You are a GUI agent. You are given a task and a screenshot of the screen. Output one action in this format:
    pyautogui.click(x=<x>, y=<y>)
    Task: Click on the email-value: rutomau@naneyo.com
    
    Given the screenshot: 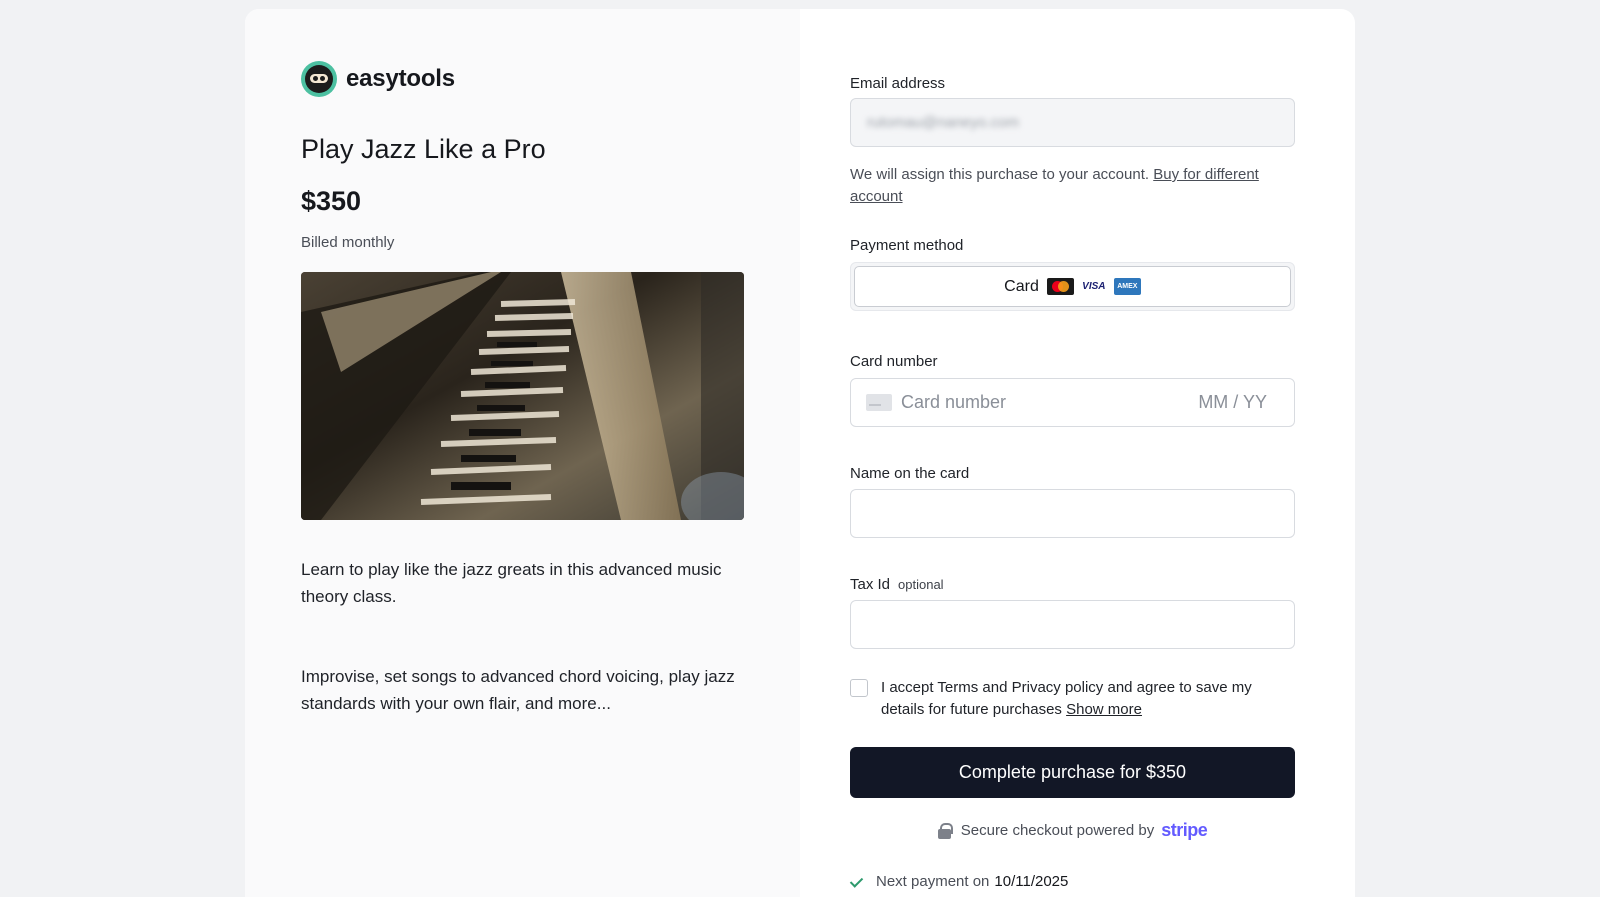 What is the action you would take?
    pyautogui.click(x=943, y=122)
    